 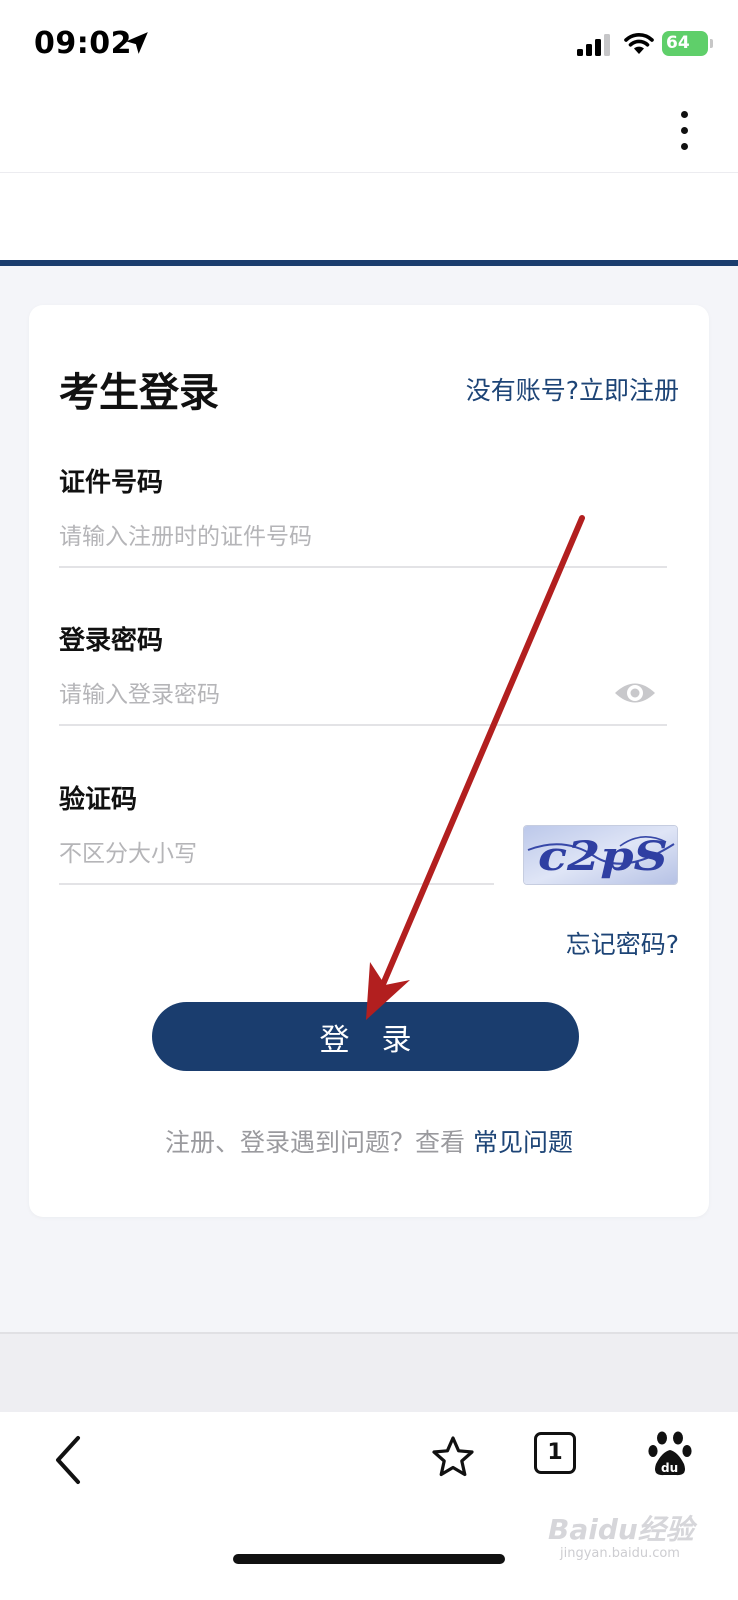 I want to click on browser-bottom-nav: 1 du Baidu经验 jingyan.baidu.com, so click(x=369, y=1506).